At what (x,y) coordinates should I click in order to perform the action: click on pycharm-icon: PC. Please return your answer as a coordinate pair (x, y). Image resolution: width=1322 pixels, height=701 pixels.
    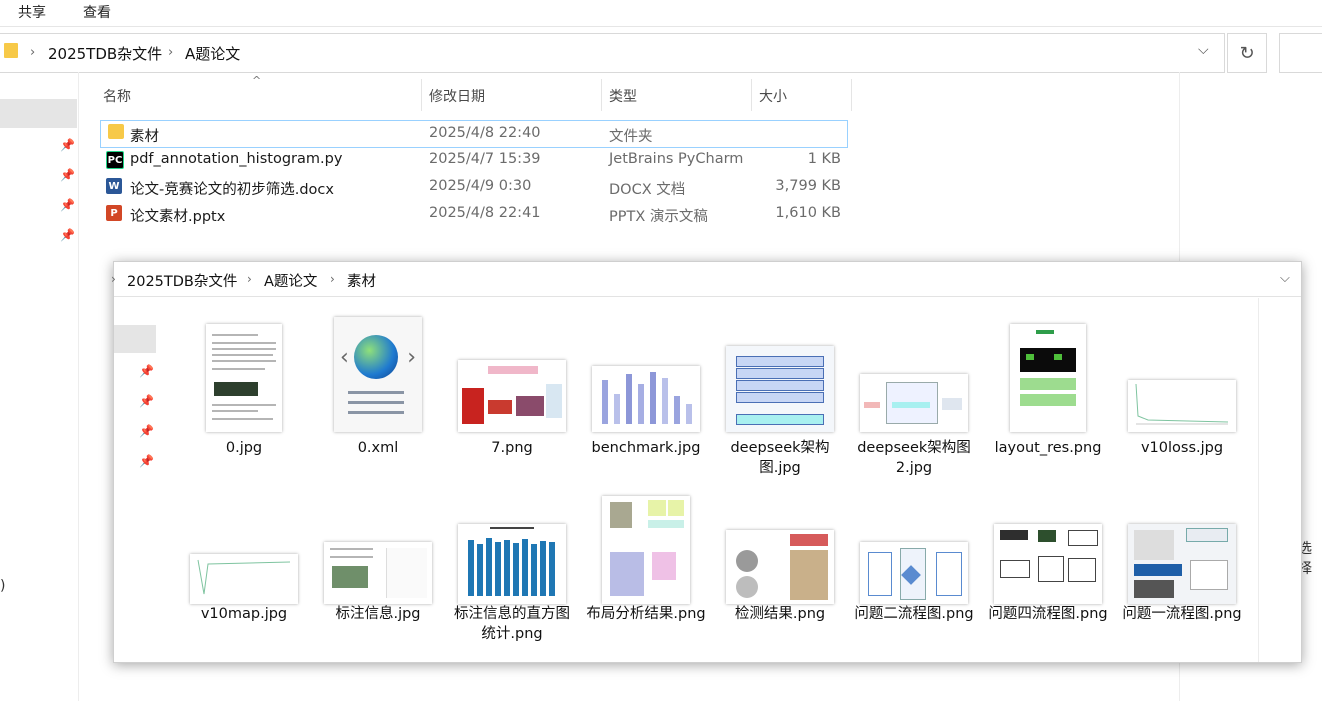
    Looking at the image, I should click on (115, 160).